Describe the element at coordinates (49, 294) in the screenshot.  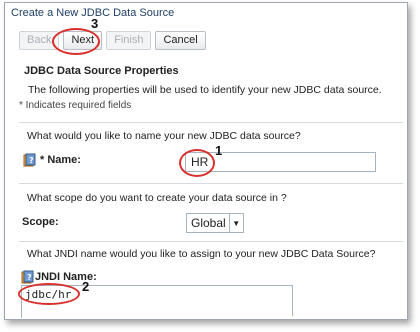
I see `annotation-circle-jndi` at that location.